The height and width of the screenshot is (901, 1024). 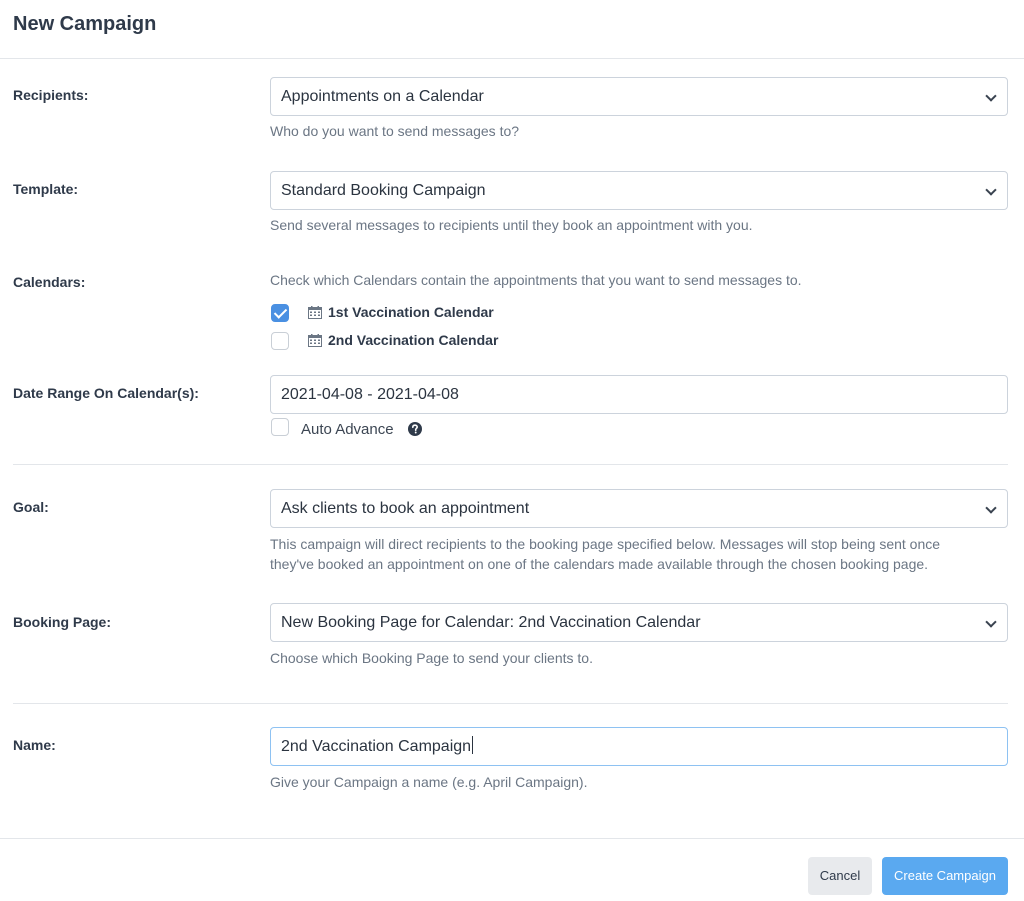 What do you see at coordinates (347, 429) in the screenshot?
I see `auto-advance-label: Auto Advance` at bounding box center [347, 429].